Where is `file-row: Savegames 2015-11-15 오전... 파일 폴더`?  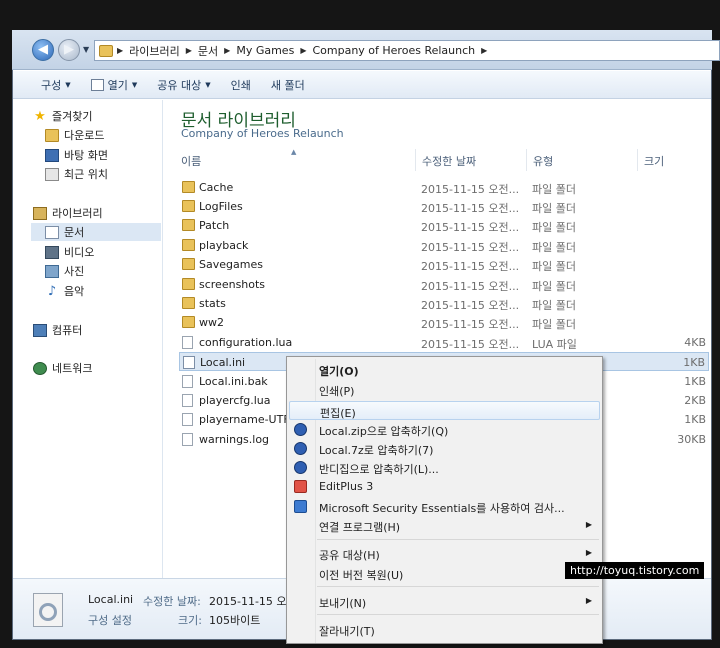 file-row: Savegames 2015-11-15 오전... 파일 폴더 is located at coordinates (444, 264).